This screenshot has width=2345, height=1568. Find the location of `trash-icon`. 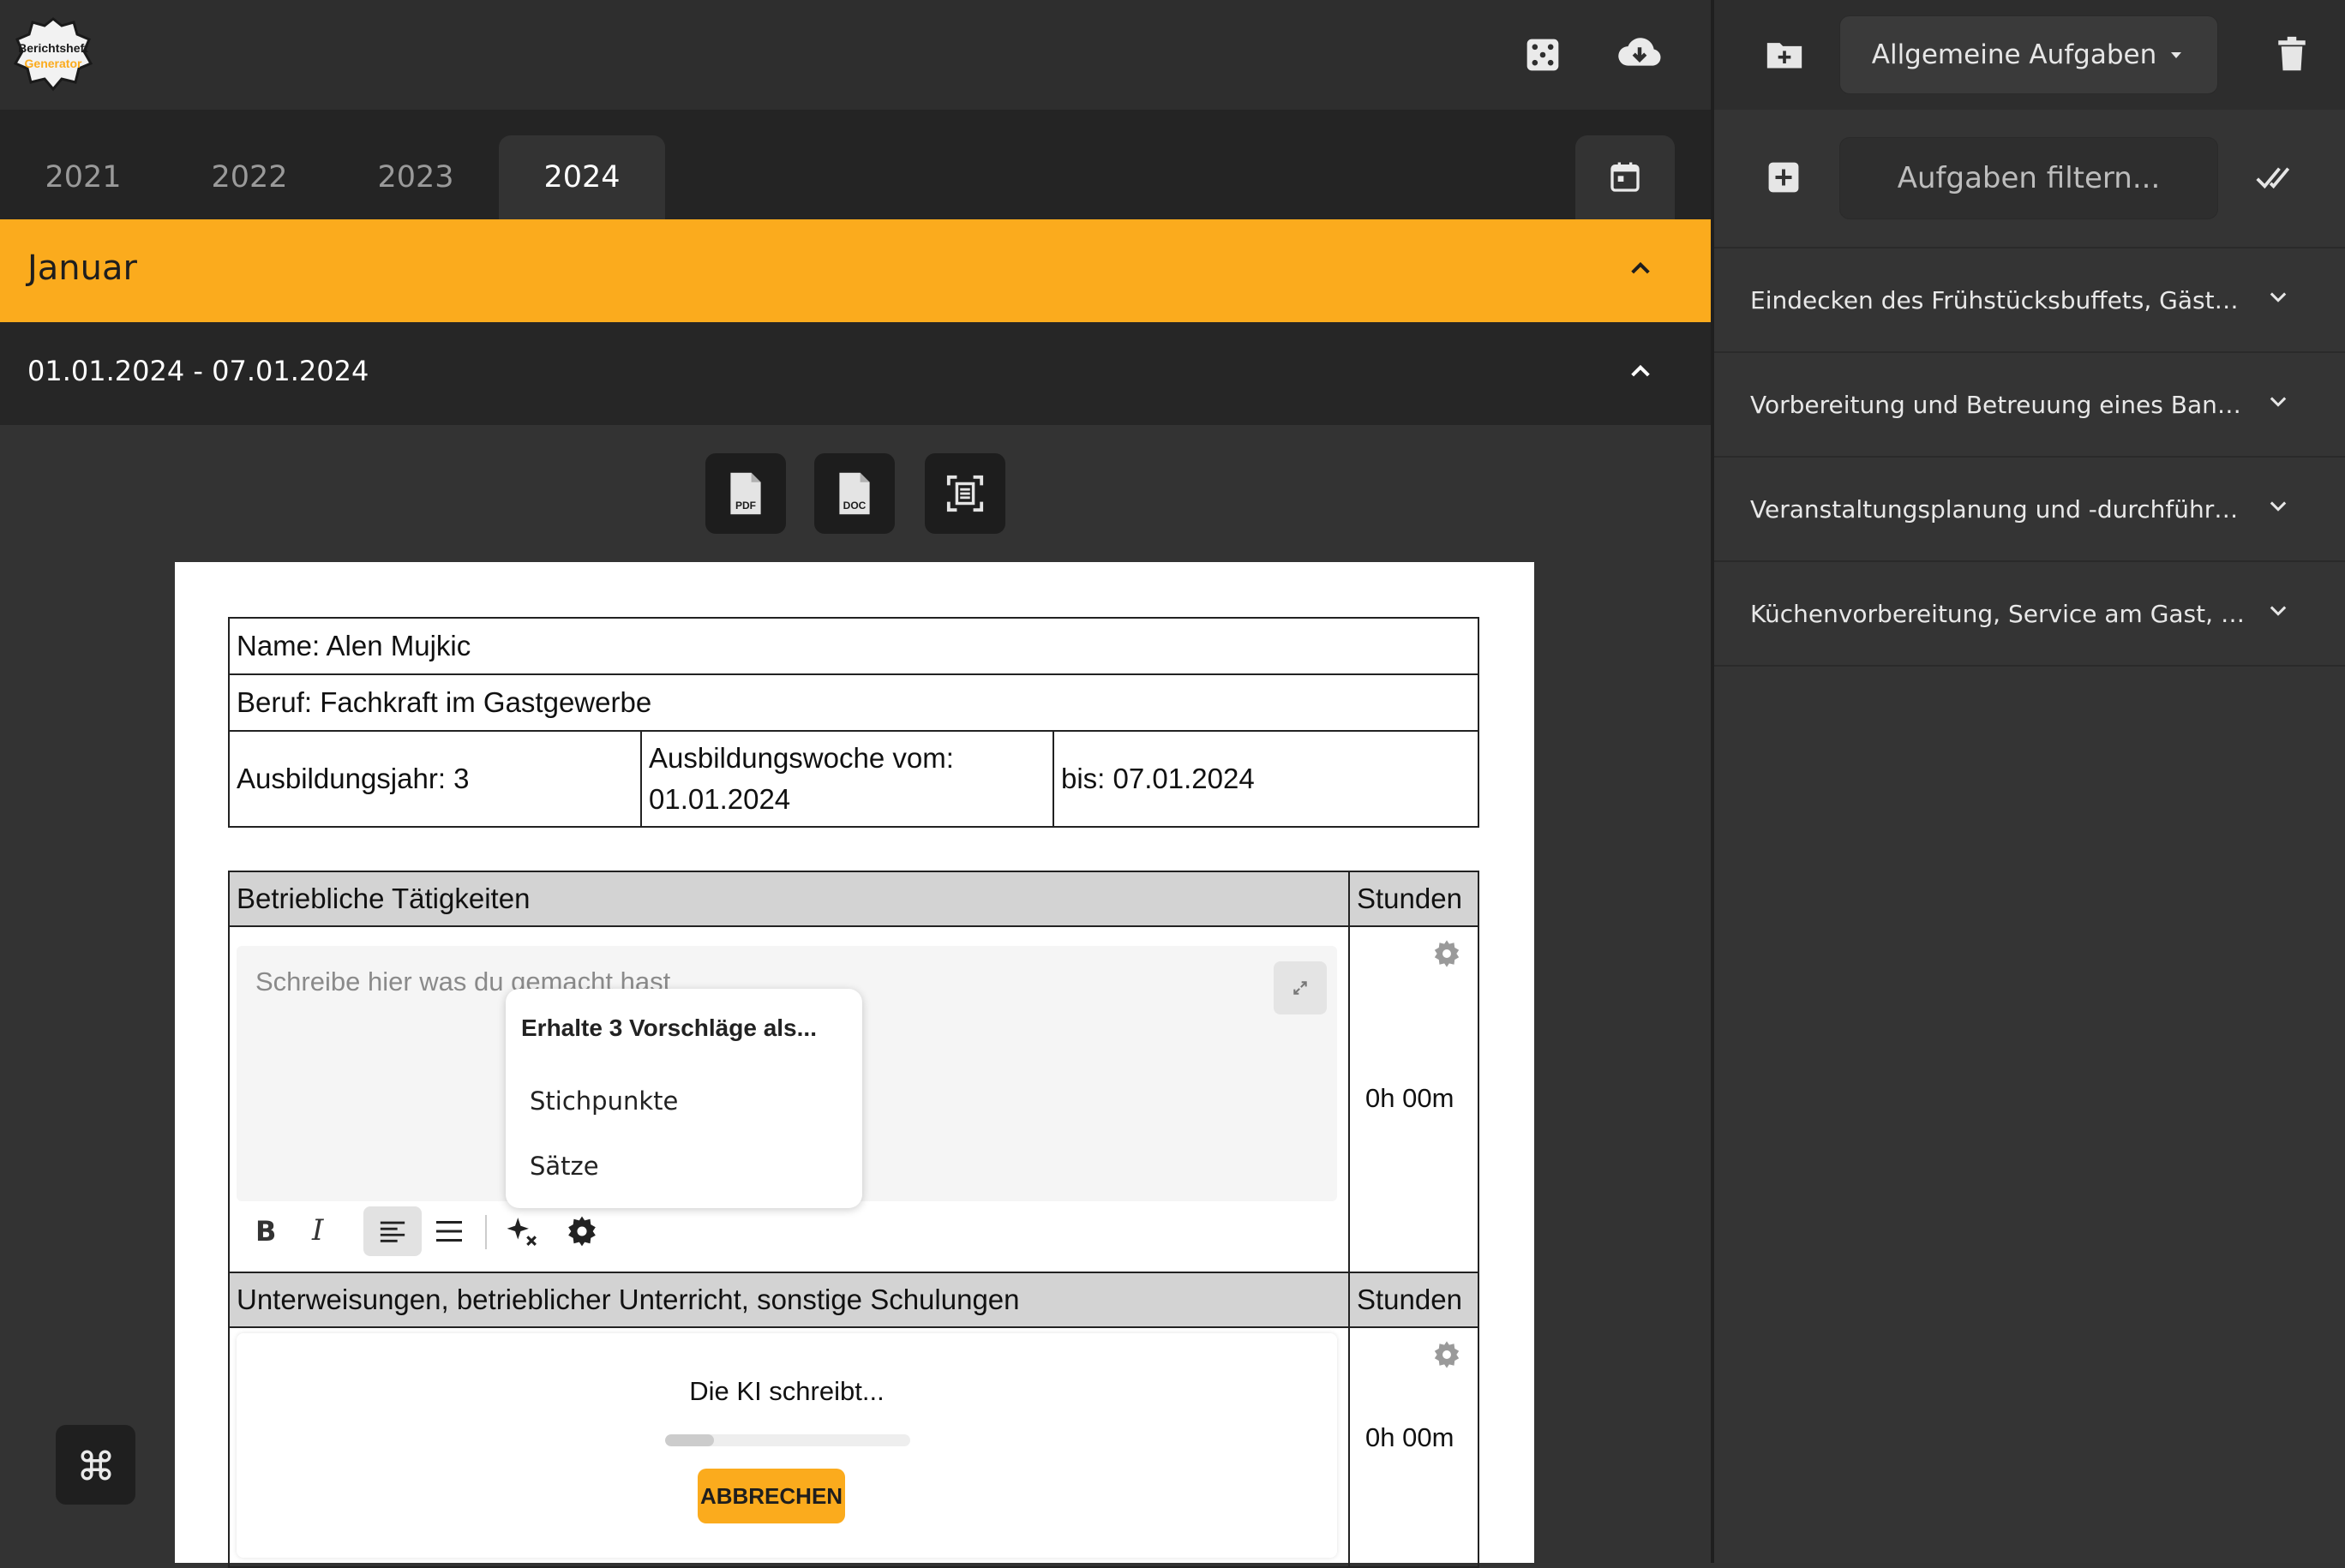

trash-icon is located at coordinates (2292, 53).